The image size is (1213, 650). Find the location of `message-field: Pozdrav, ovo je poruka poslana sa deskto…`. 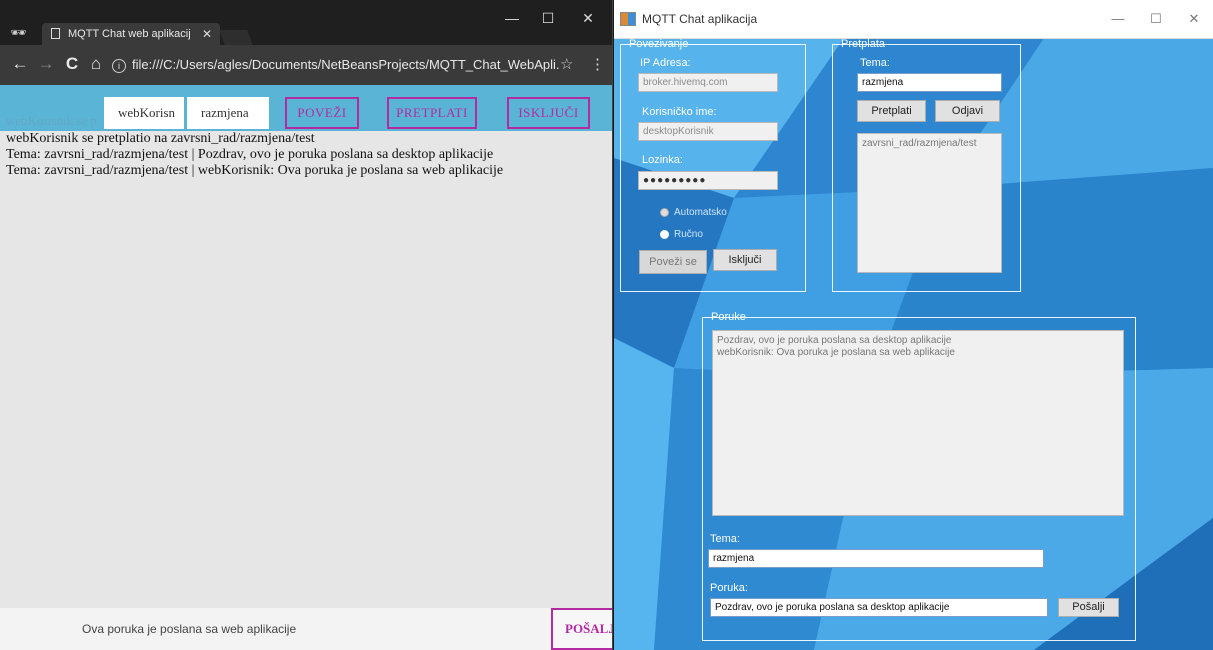

message-field: Pozdrav, ovo je poruka poslana sa deskto… is located at coordinates (879, 607).